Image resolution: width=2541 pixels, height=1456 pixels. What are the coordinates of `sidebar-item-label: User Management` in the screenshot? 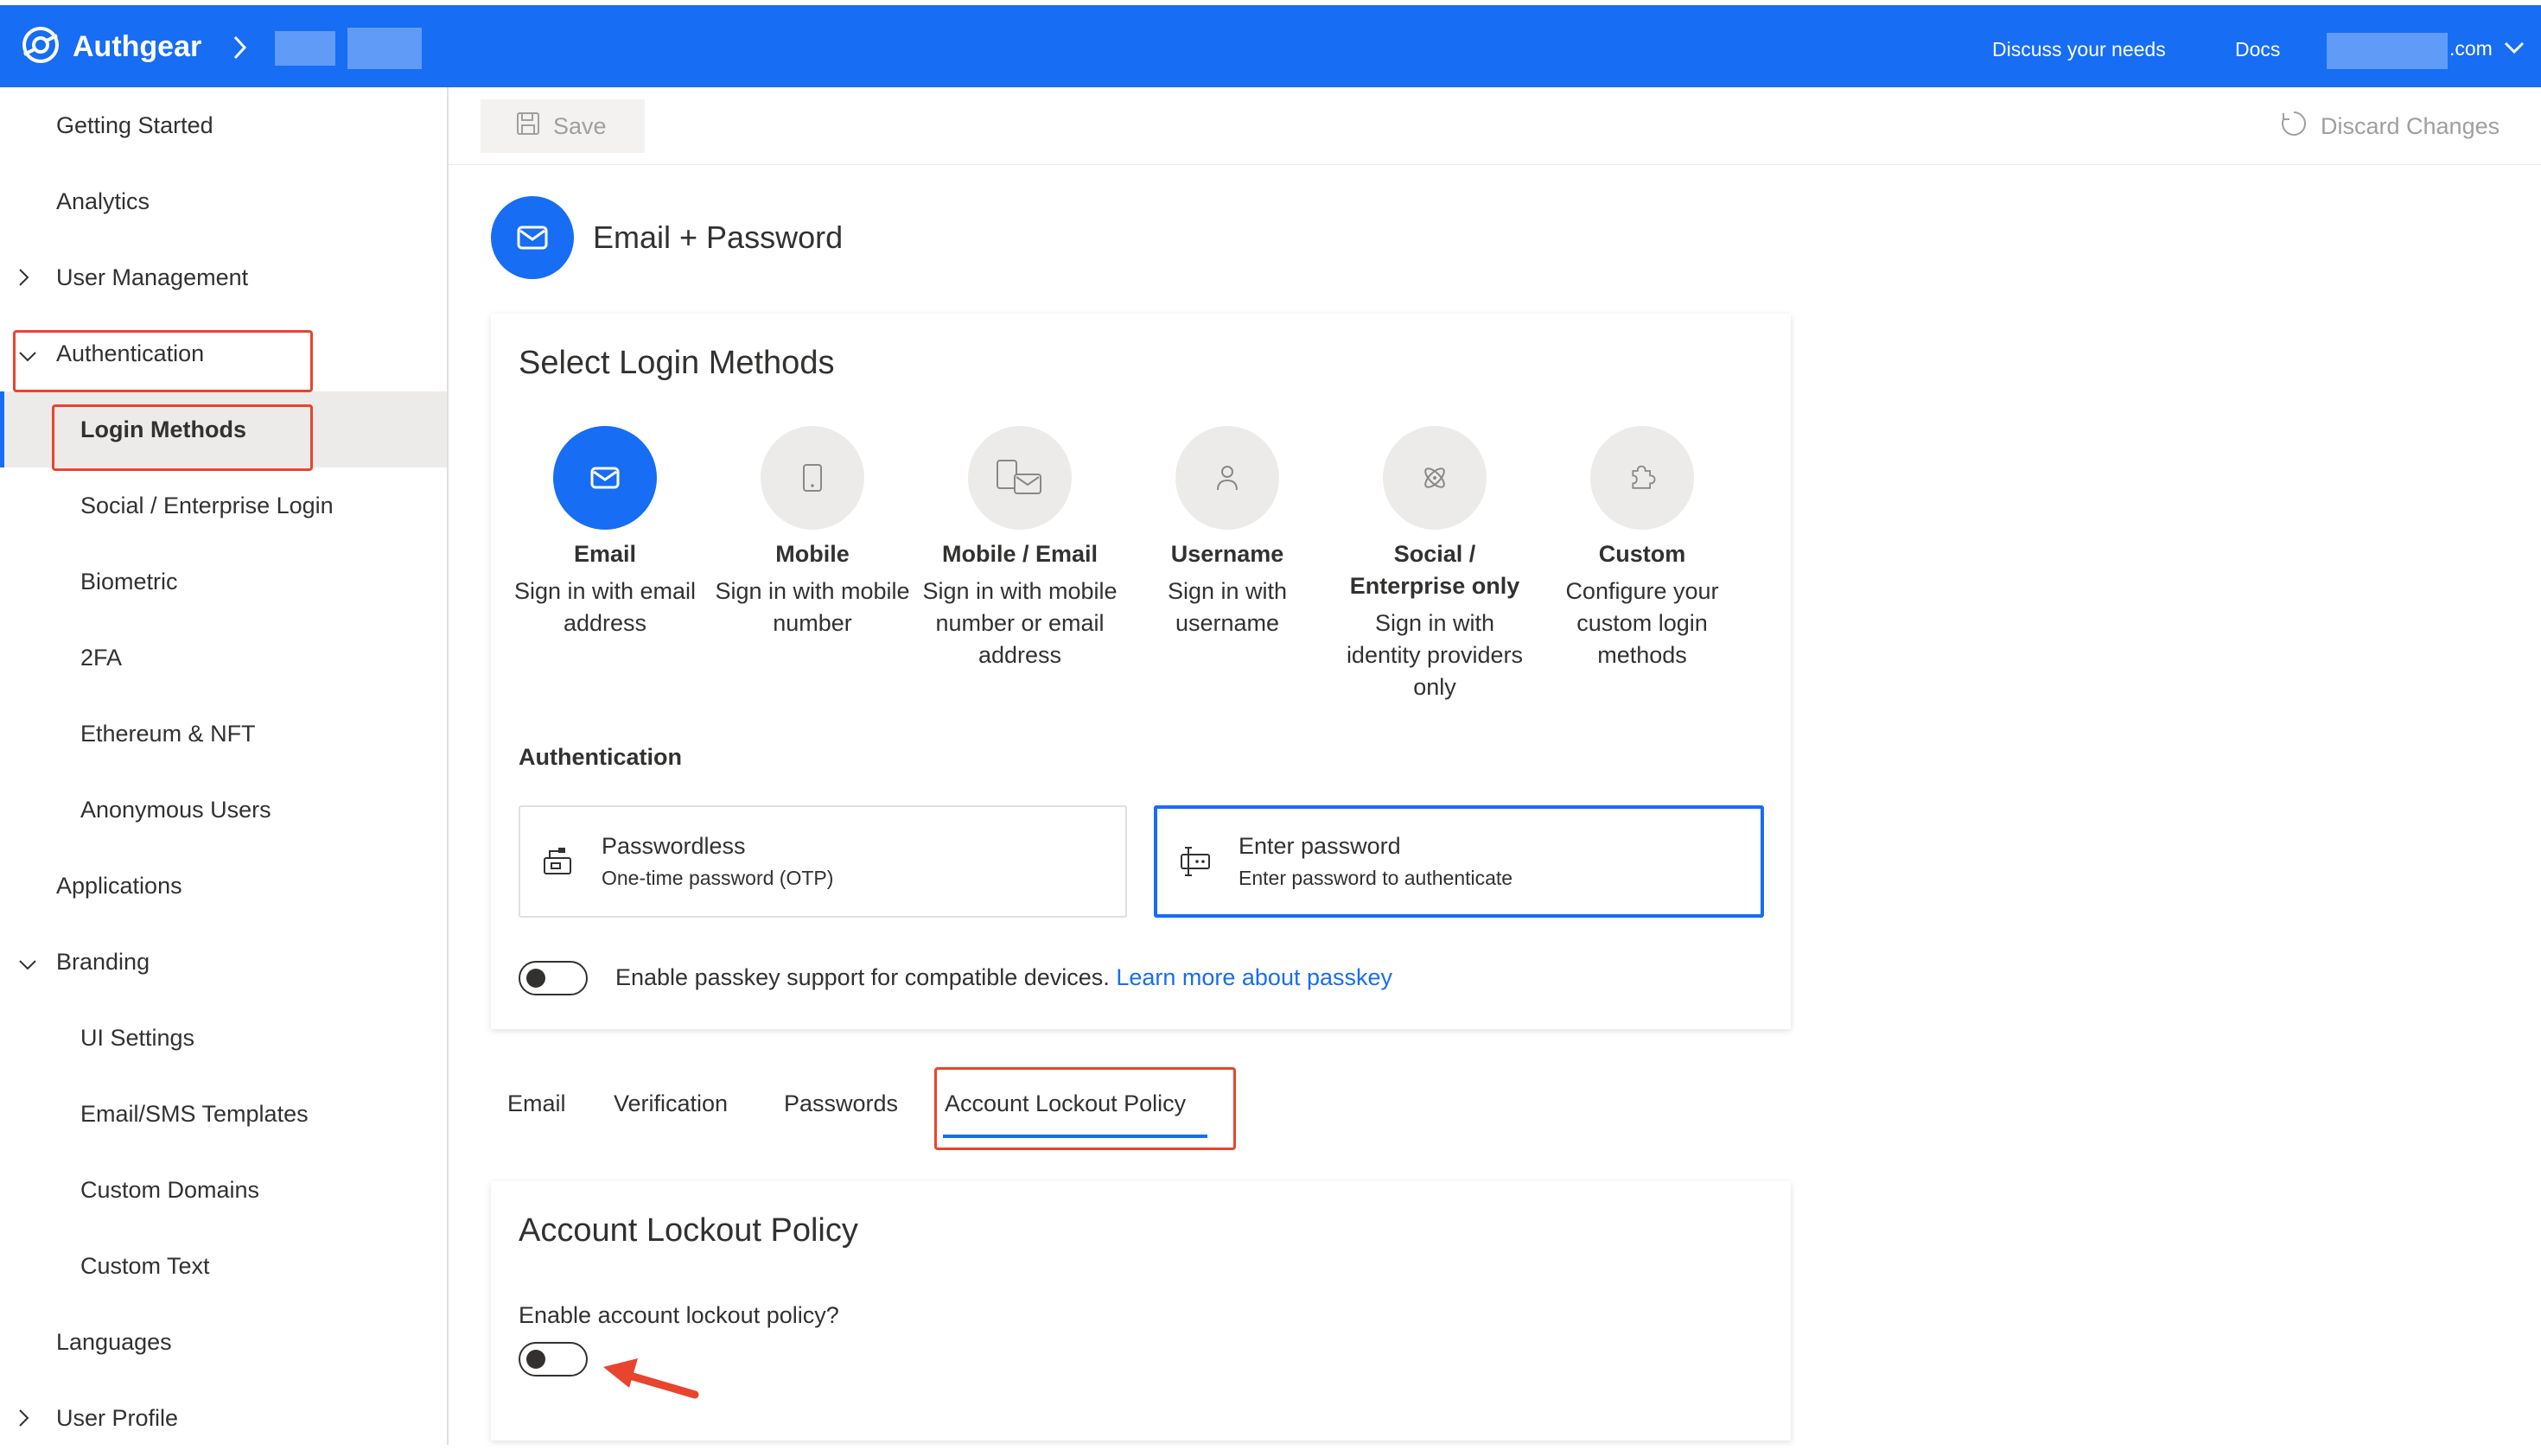 It's located at (152, 277).